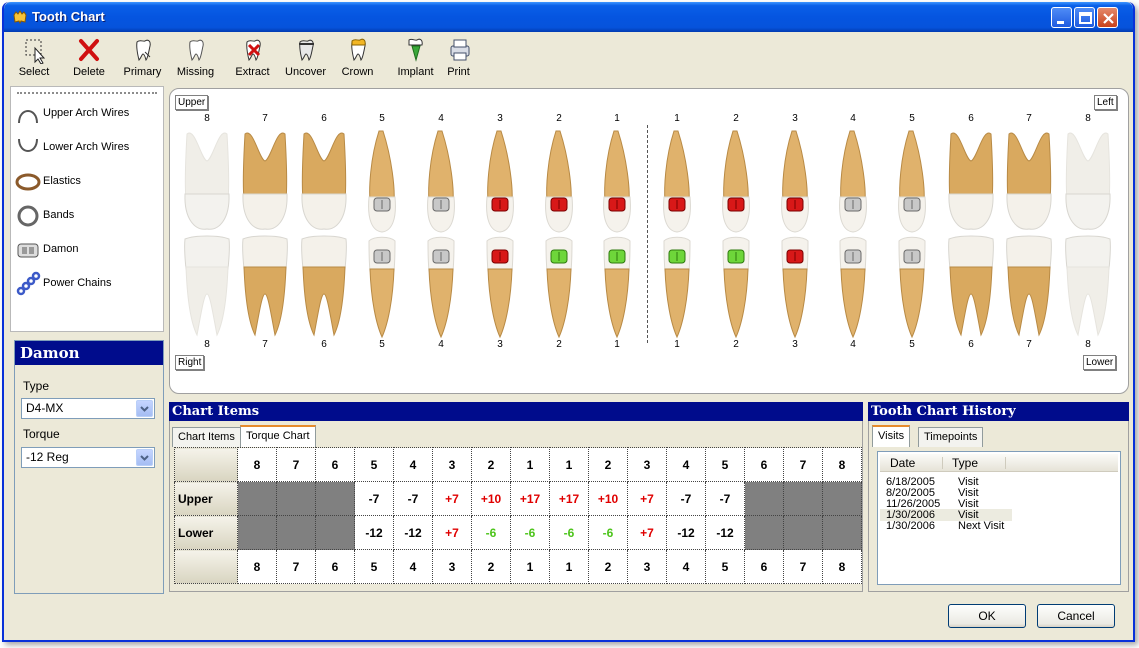 The width and height of the screenshot is (1139, 648). Describe the element at coordinates (415, 59) in the screenshot. I see `toolbar-implant-button: Implant` at that location.